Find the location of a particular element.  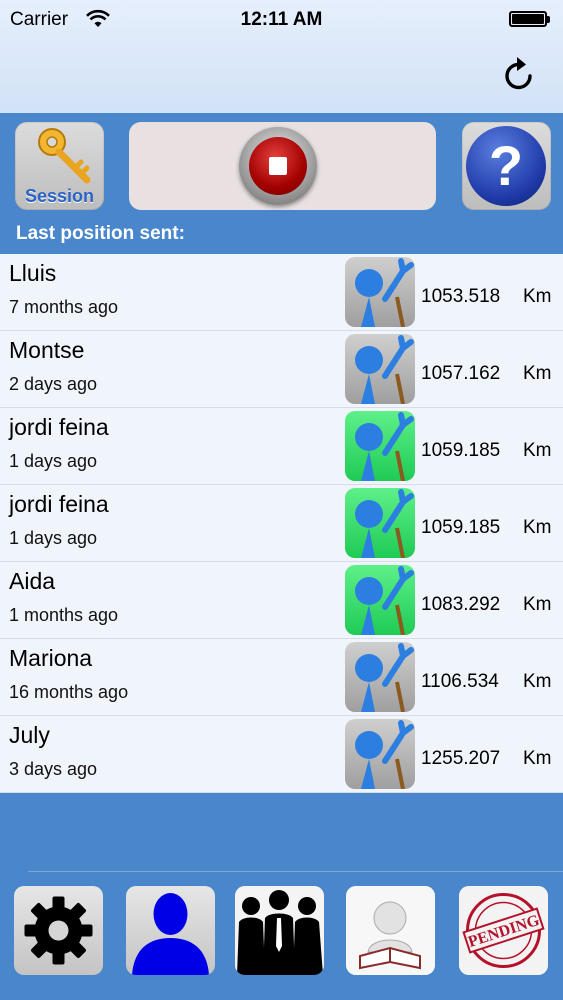

profile-button is located at coordinates (170, 930).